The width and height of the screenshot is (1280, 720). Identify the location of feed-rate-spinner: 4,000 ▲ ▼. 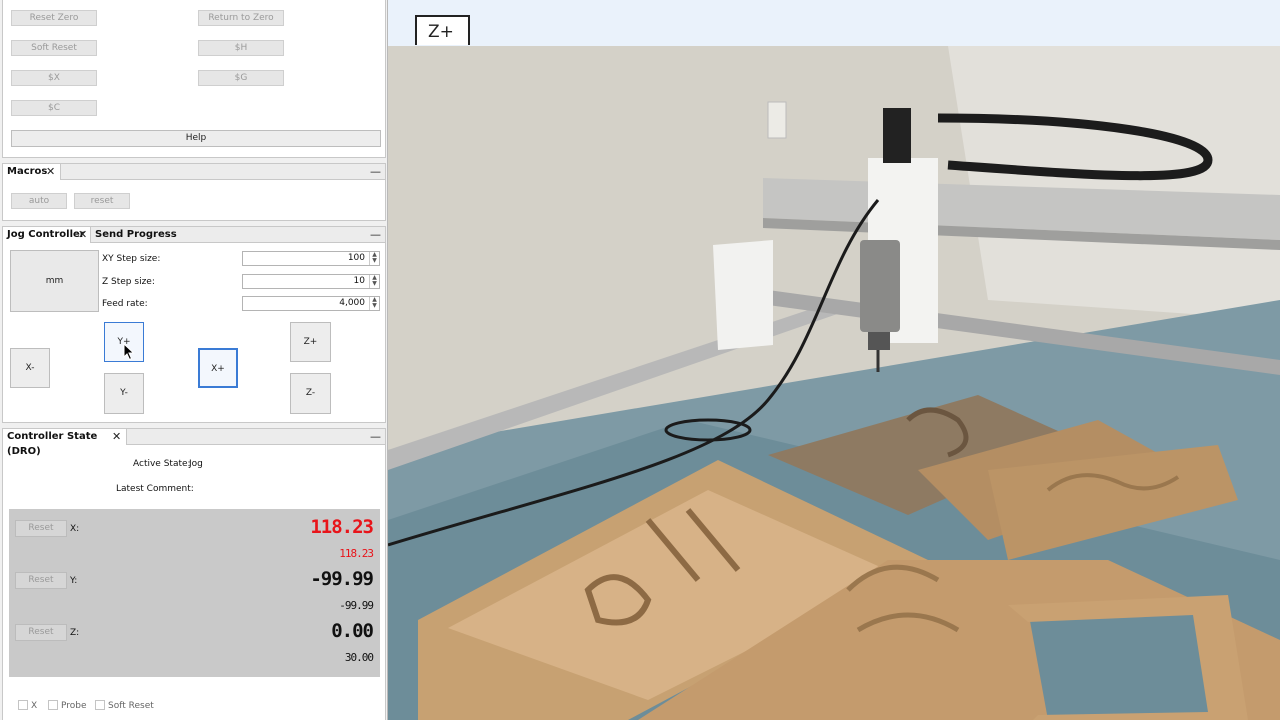
(311, 303).